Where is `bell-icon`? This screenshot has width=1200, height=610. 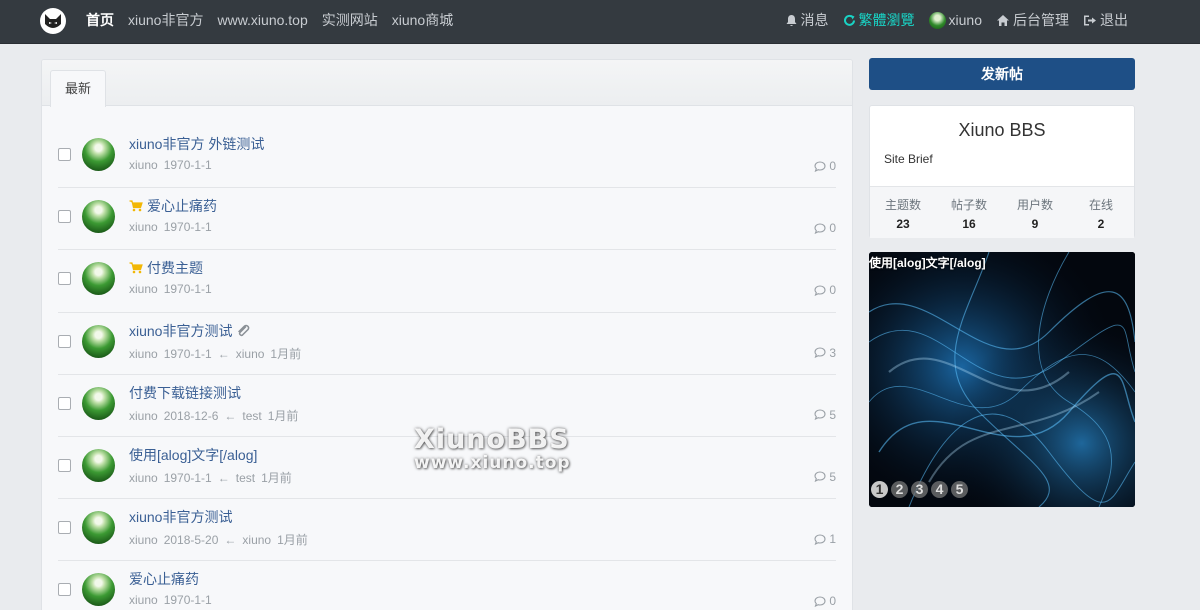 bell-icon is located at coordinates (791, 20).